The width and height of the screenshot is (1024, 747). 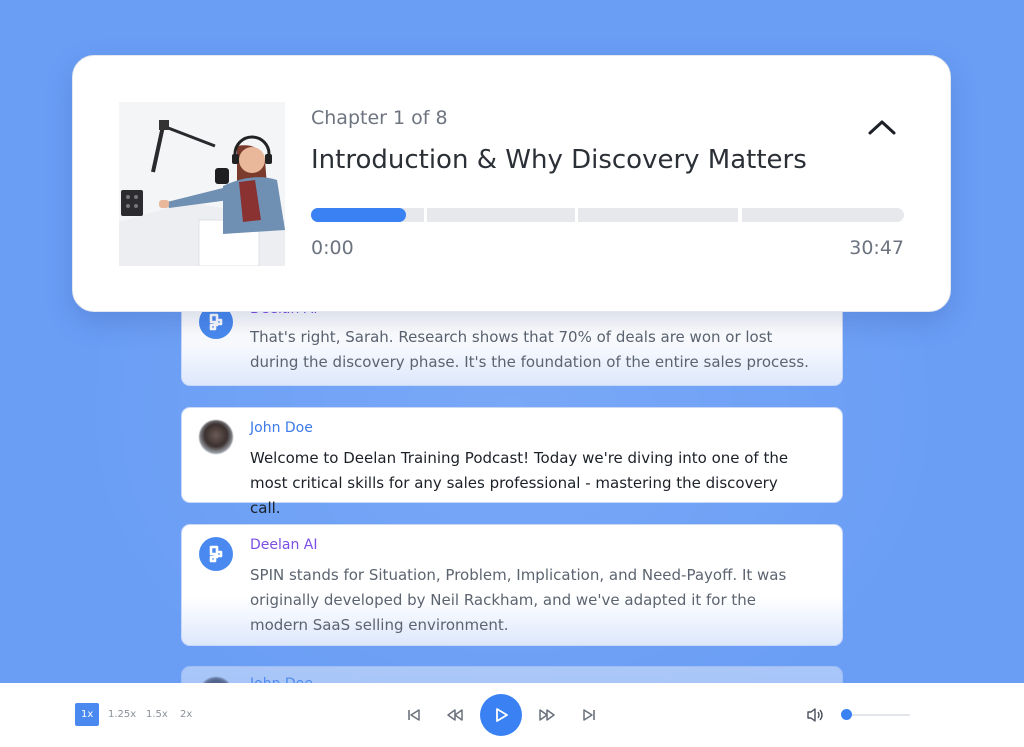 I want to click on skip-previous-icon, so click(x=414, y=715).